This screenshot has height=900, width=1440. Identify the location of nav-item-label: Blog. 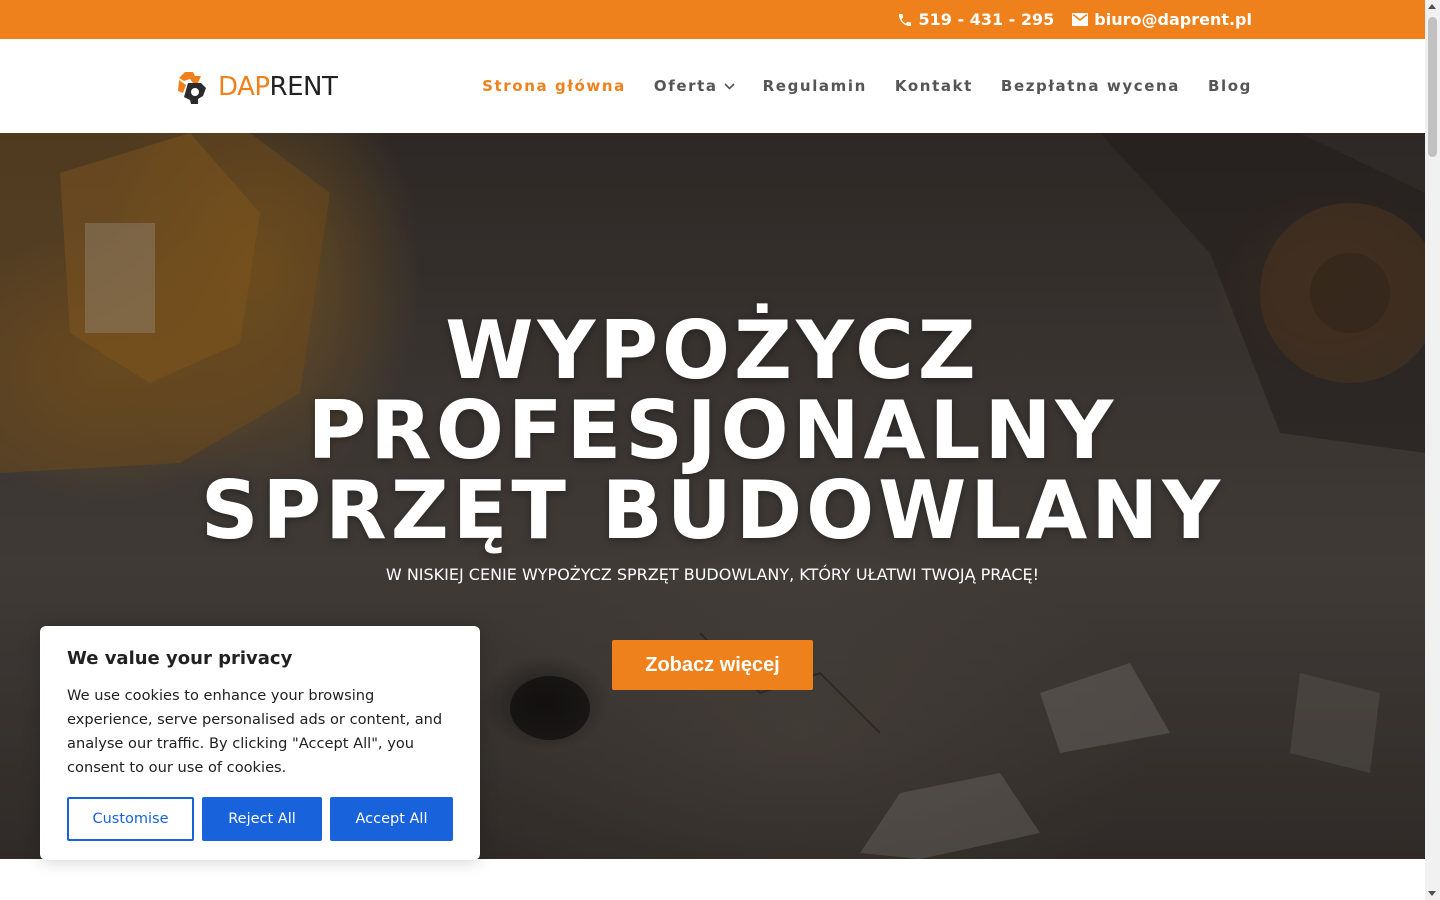
(1229, 86).